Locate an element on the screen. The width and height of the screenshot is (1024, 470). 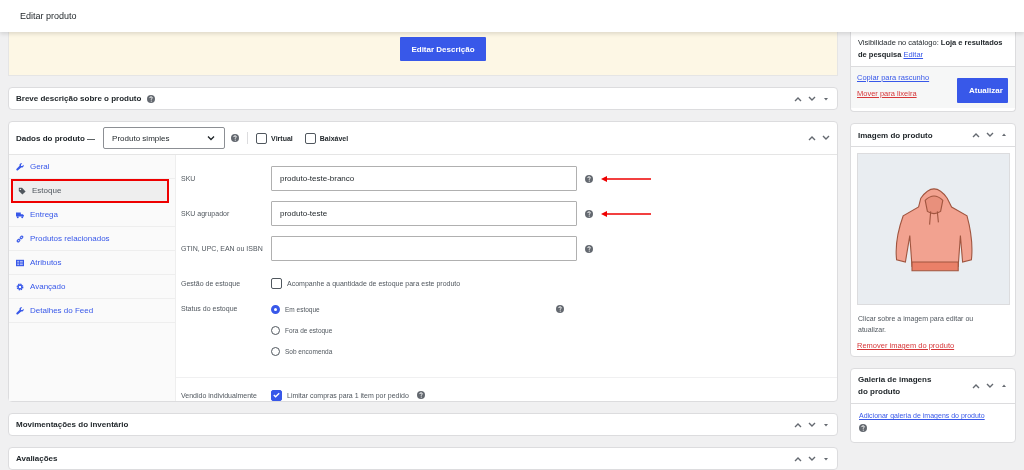
checkmark-icon is located at coordinates (276, 395).